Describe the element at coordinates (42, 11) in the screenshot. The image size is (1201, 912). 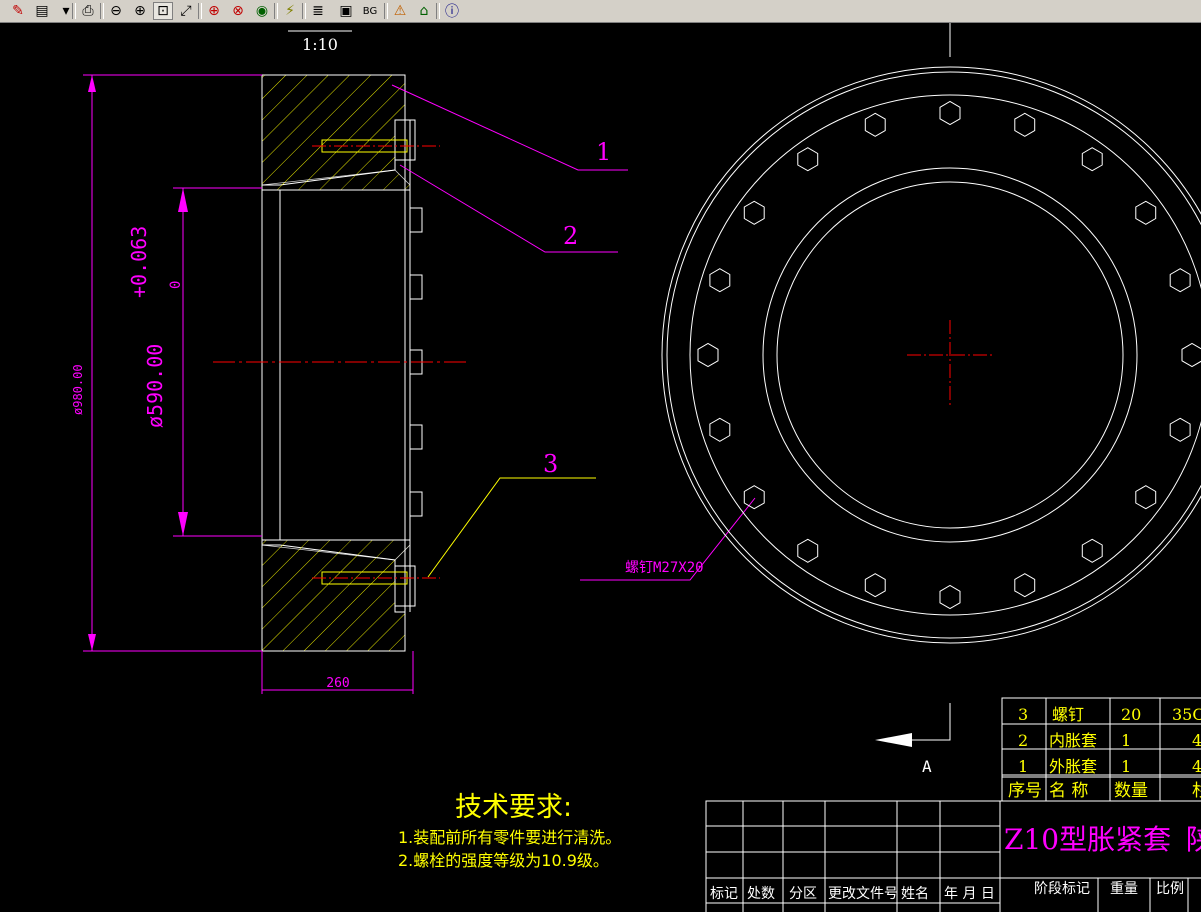
I see `file-icon: ▤` at that location.